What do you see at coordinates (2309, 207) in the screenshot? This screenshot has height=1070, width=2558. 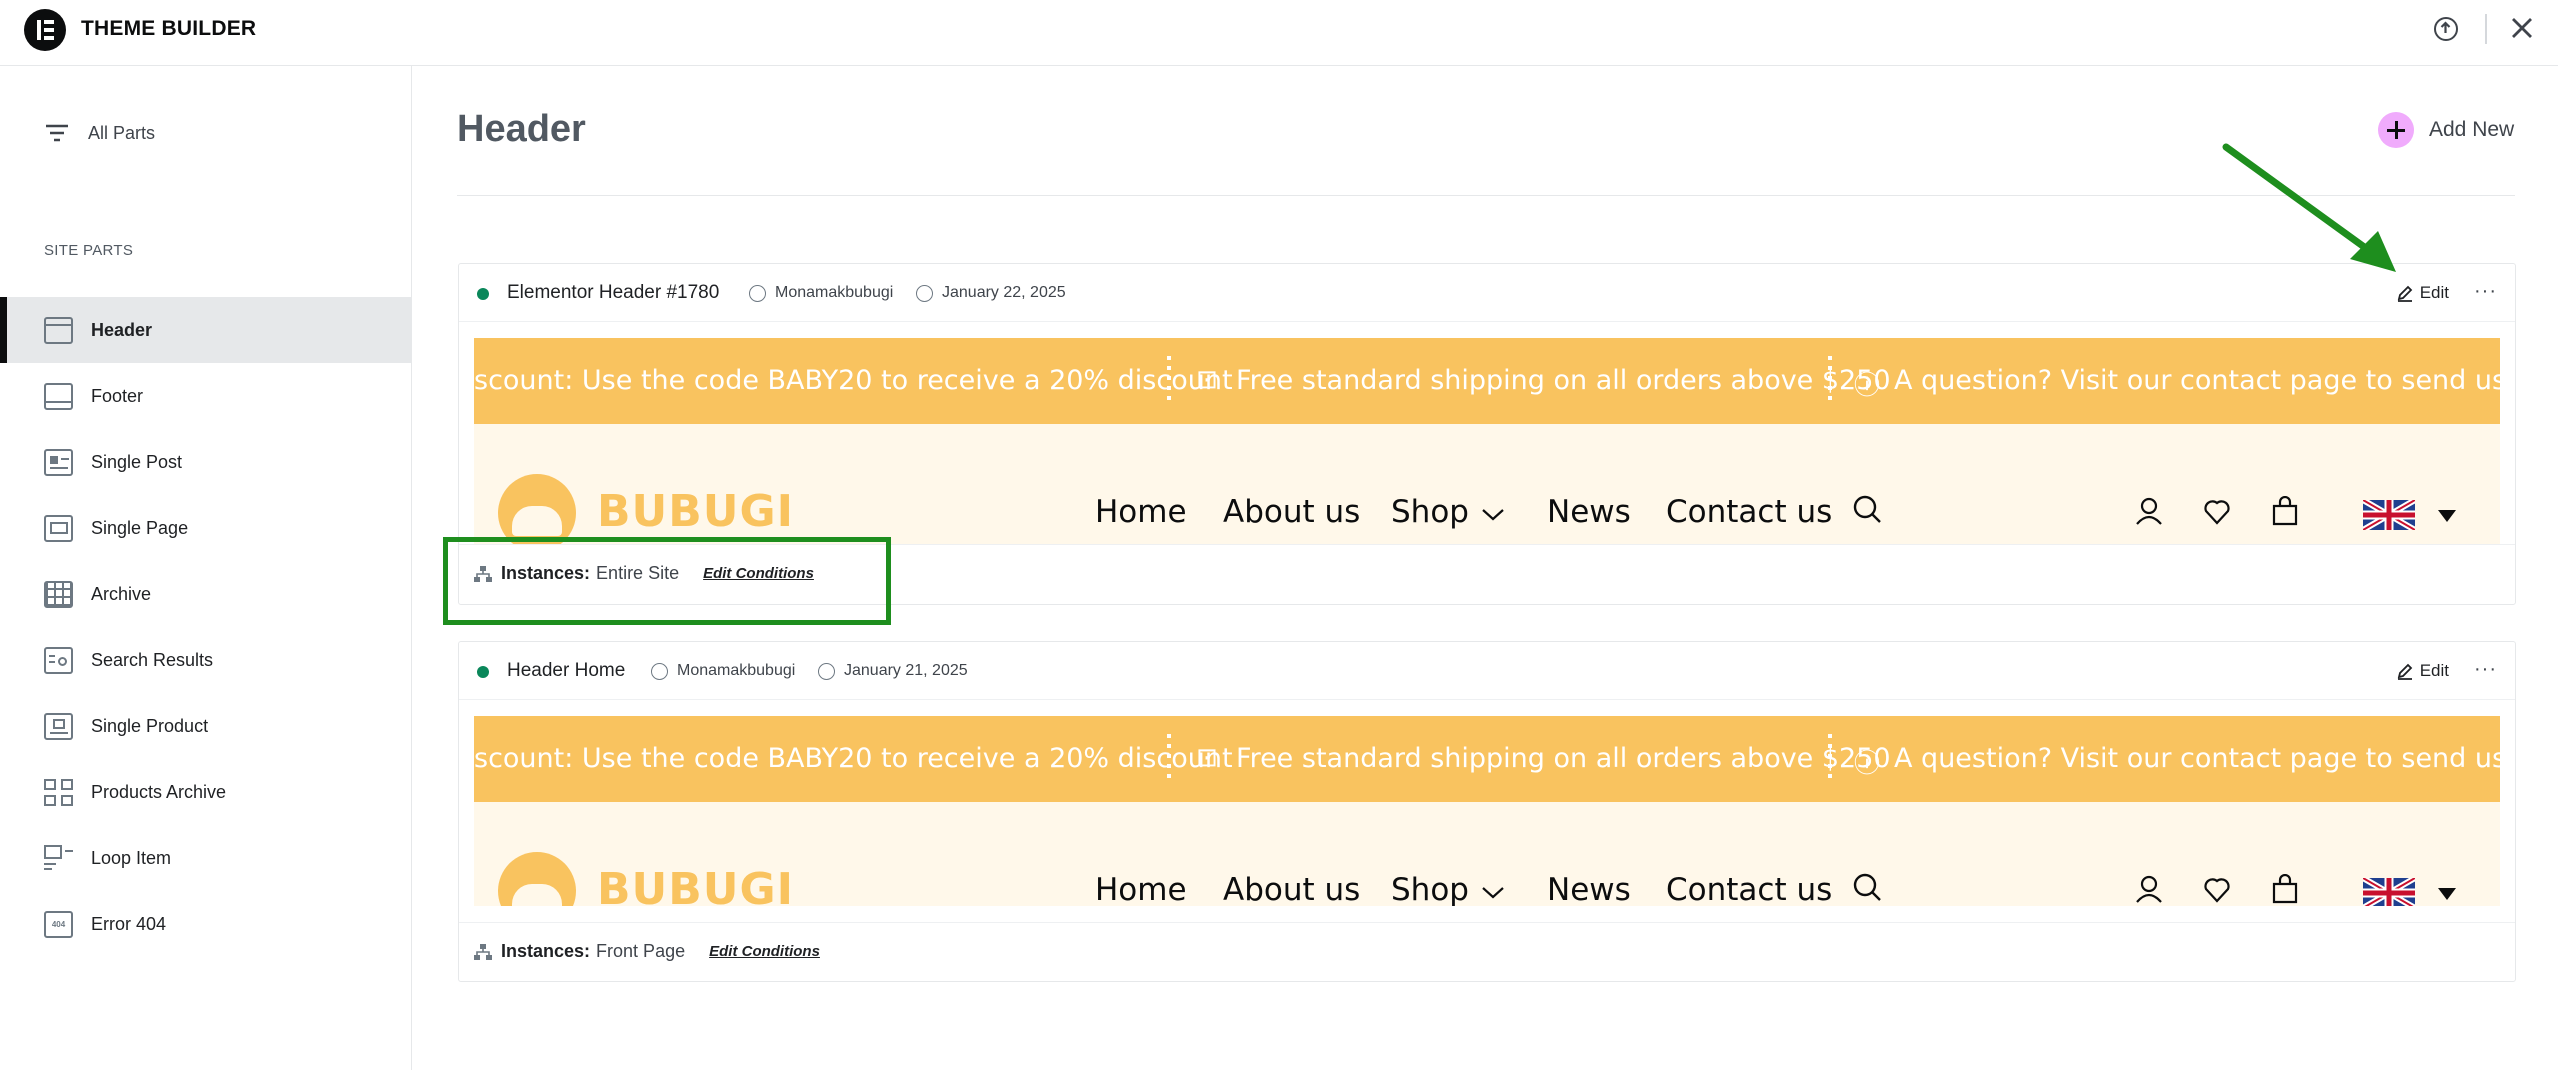 I see `annotation-arrow-icon` at bounding box center [2309, 207].